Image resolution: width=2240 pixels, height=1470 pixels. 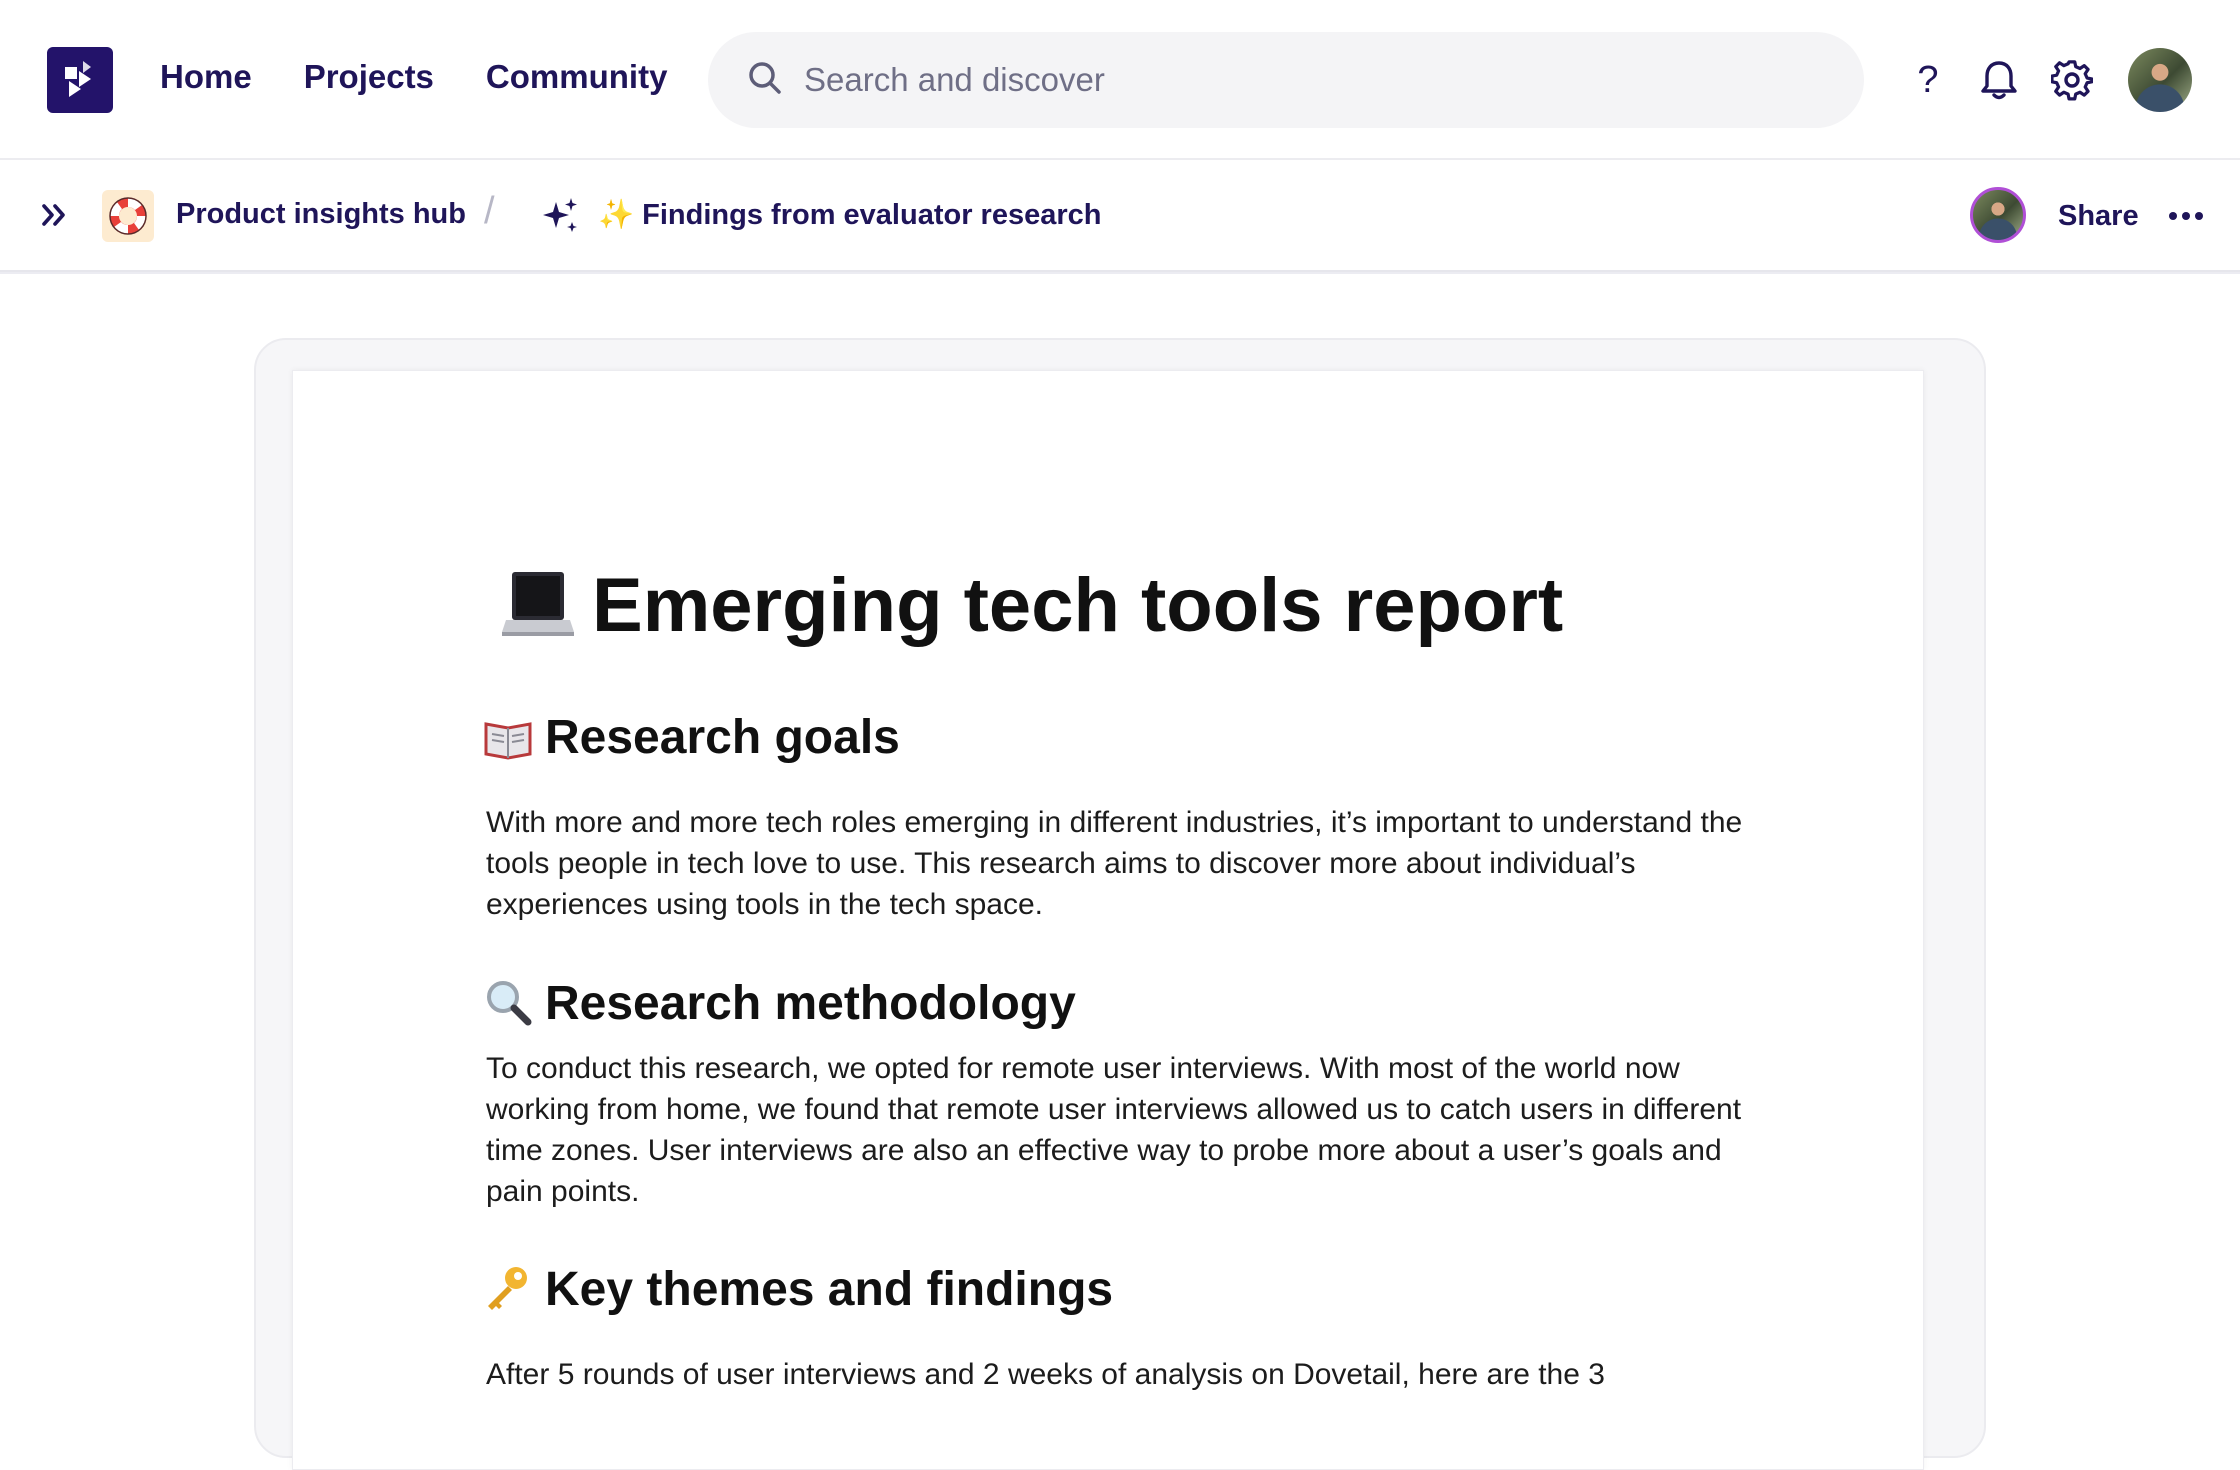 What do you see at coordinates (508, 741) in the screenshot?
I see `book-icon` at bounding box center [508, 741].